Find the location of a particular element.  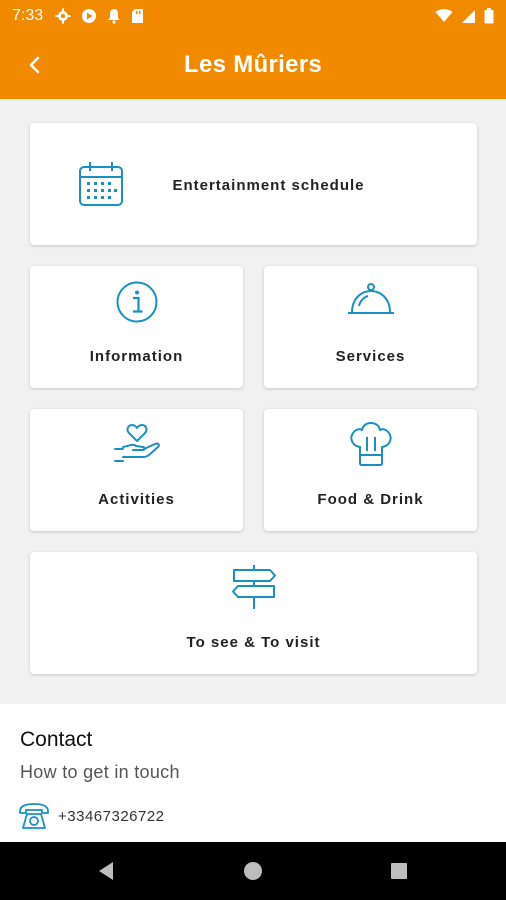

battery-icon is located at coordinates (489, 16).